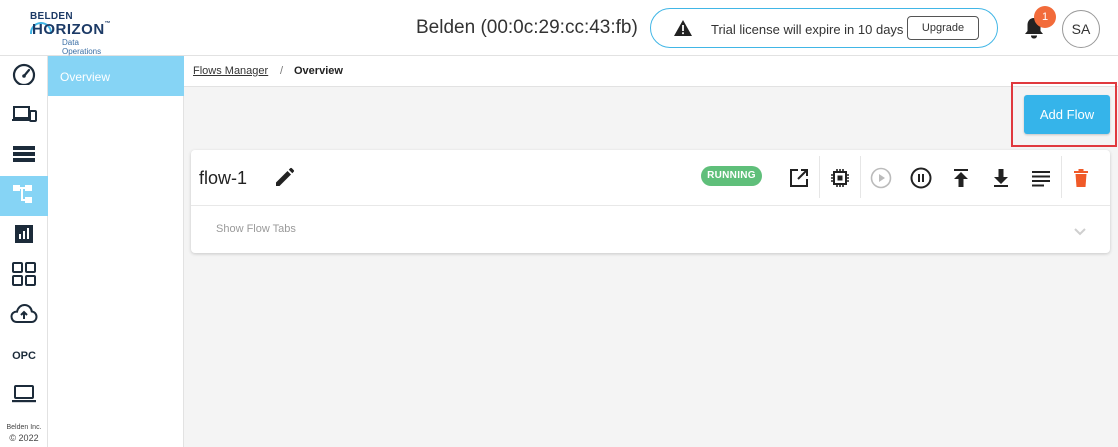 The width and height of the screenshot is (1118, 447). I want to click on secondary-sidebar: Overview, so click(116, 251).